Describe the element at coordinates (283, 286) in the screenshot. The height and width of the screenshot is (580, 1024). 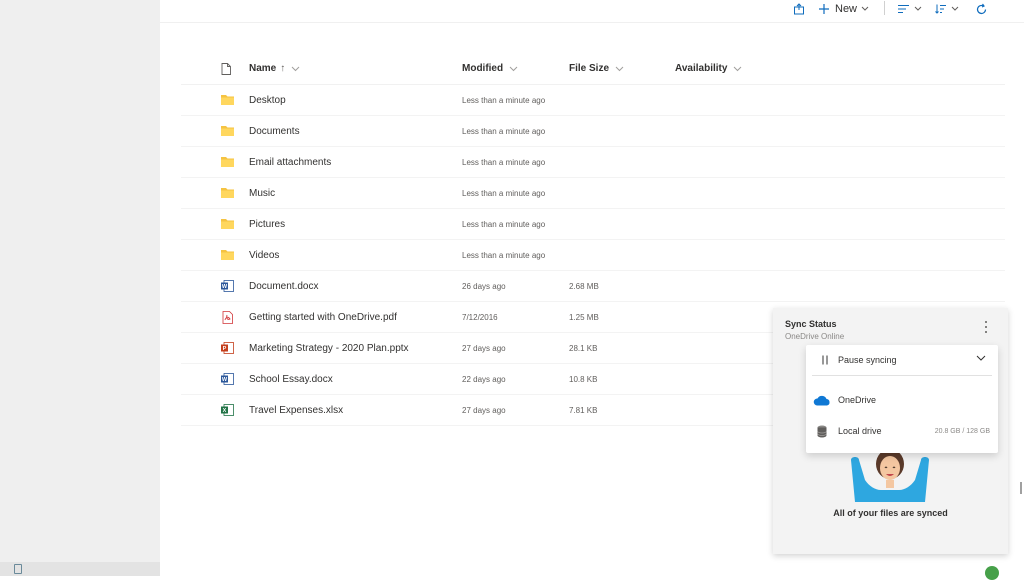
I see `file-name: Document.docx` at that location.